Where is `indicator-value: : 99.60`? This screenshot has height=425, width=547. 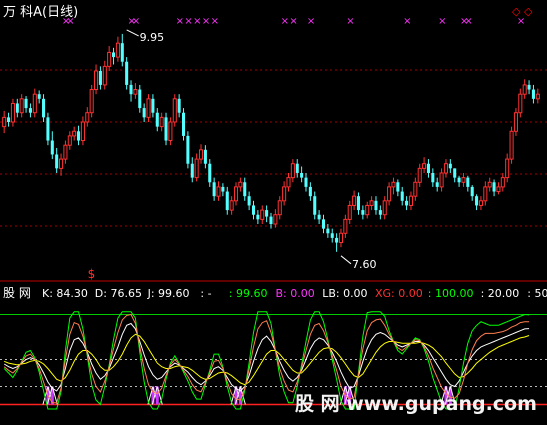
indicator-value: : 99.60 is located at coordinates (248, 293).